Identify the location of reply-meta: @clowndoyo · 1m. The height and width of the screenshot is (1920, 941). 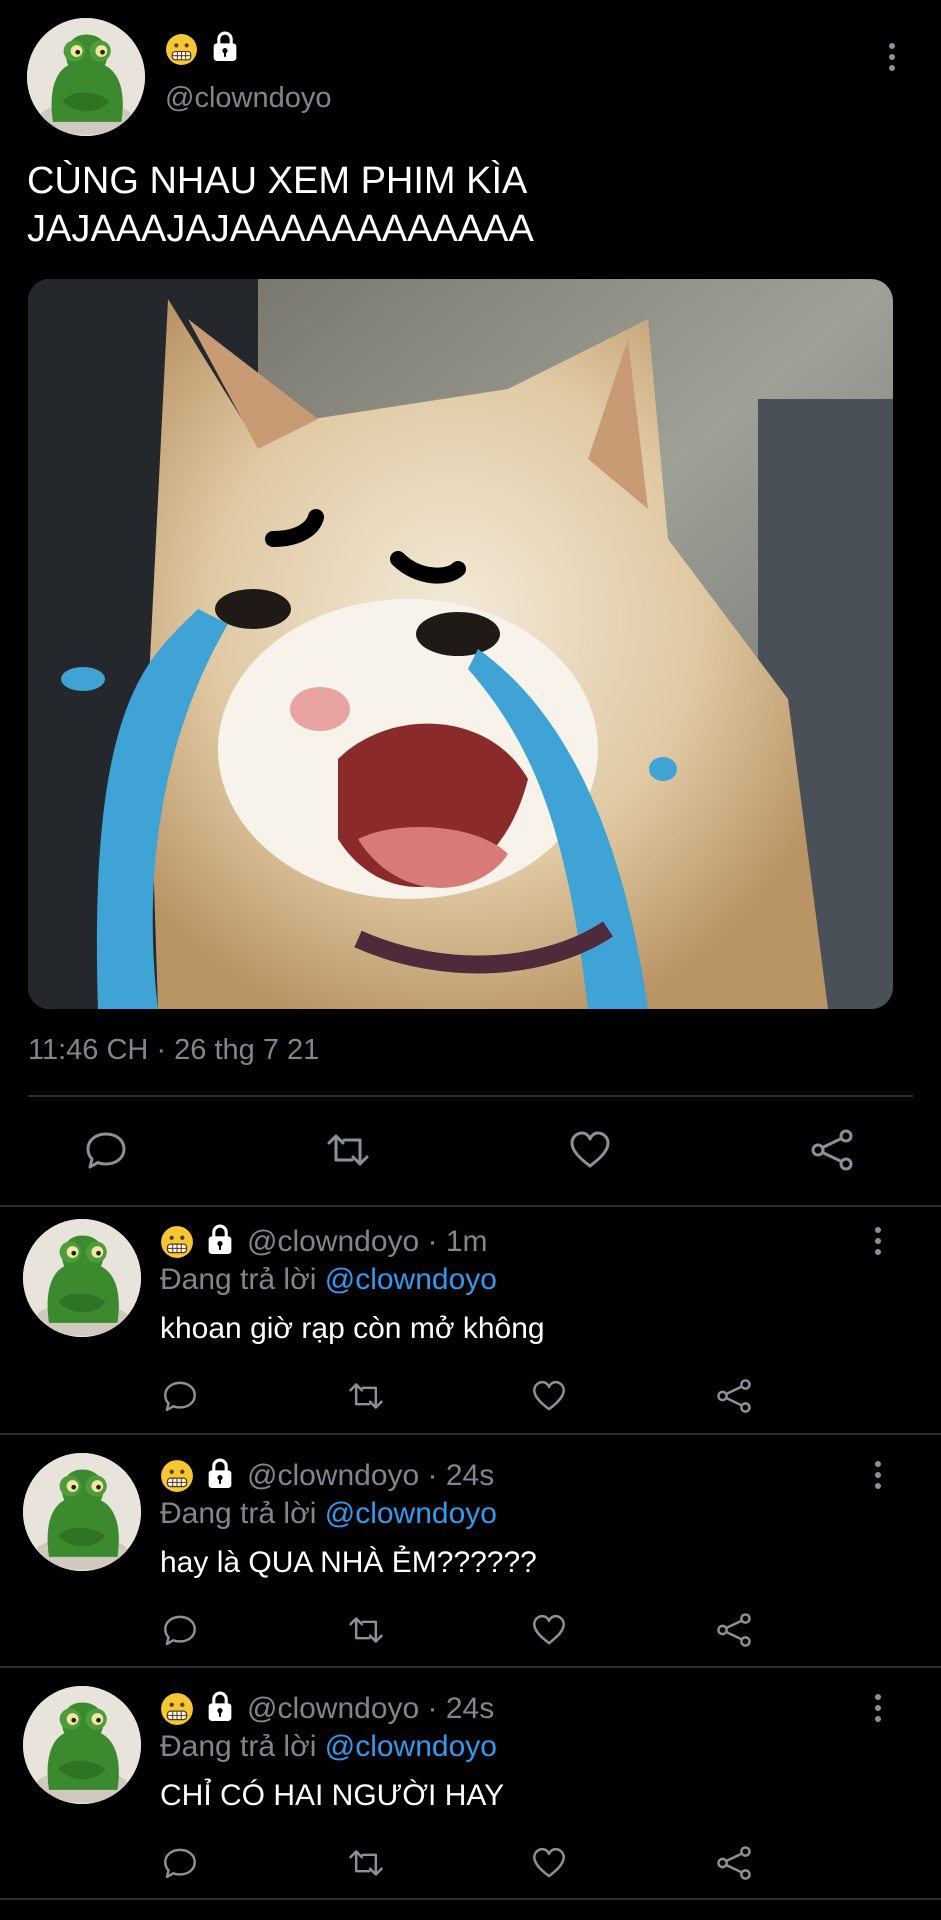
(367, 1242).